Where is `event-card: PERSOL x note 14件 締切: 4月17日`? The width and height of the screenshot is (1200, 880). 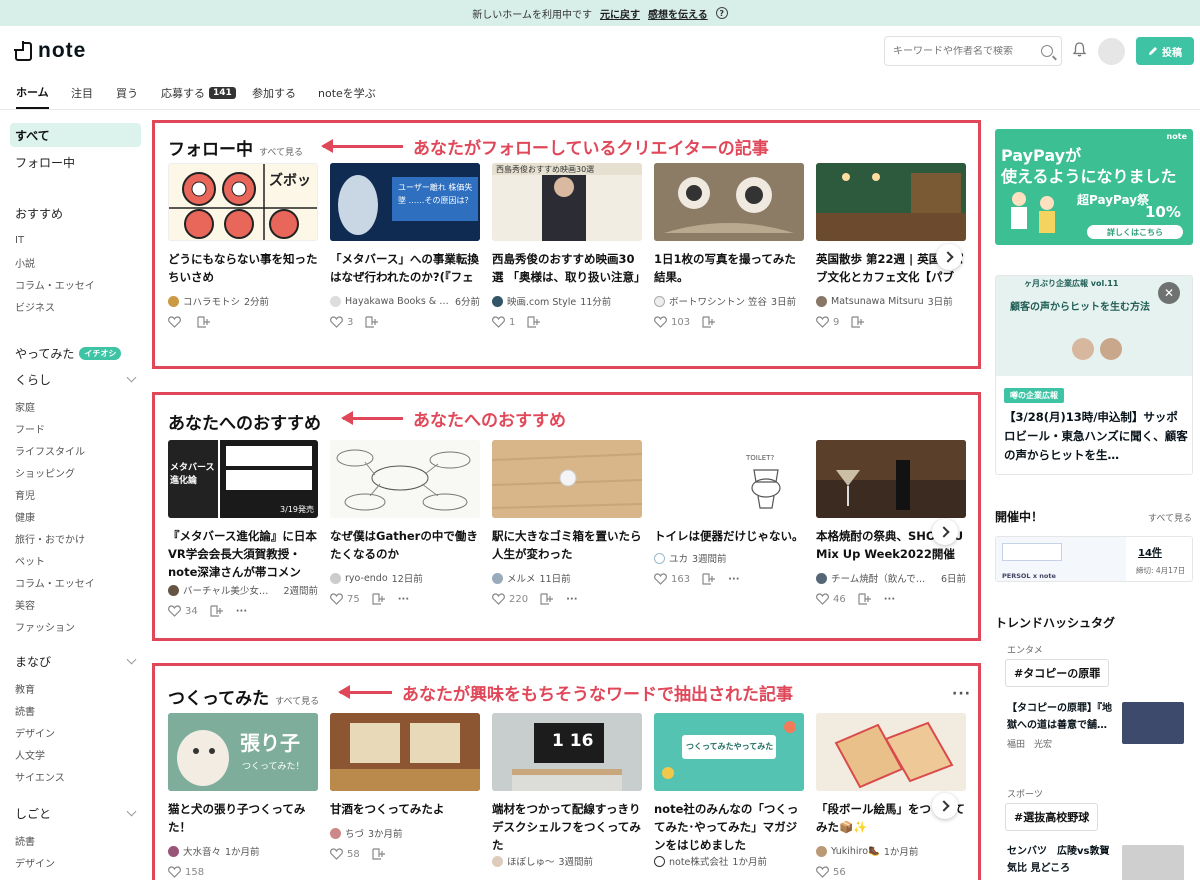 event-card: PERSOL x note 14件 締切: 4月17日 is located at coordinates (1094, 559).